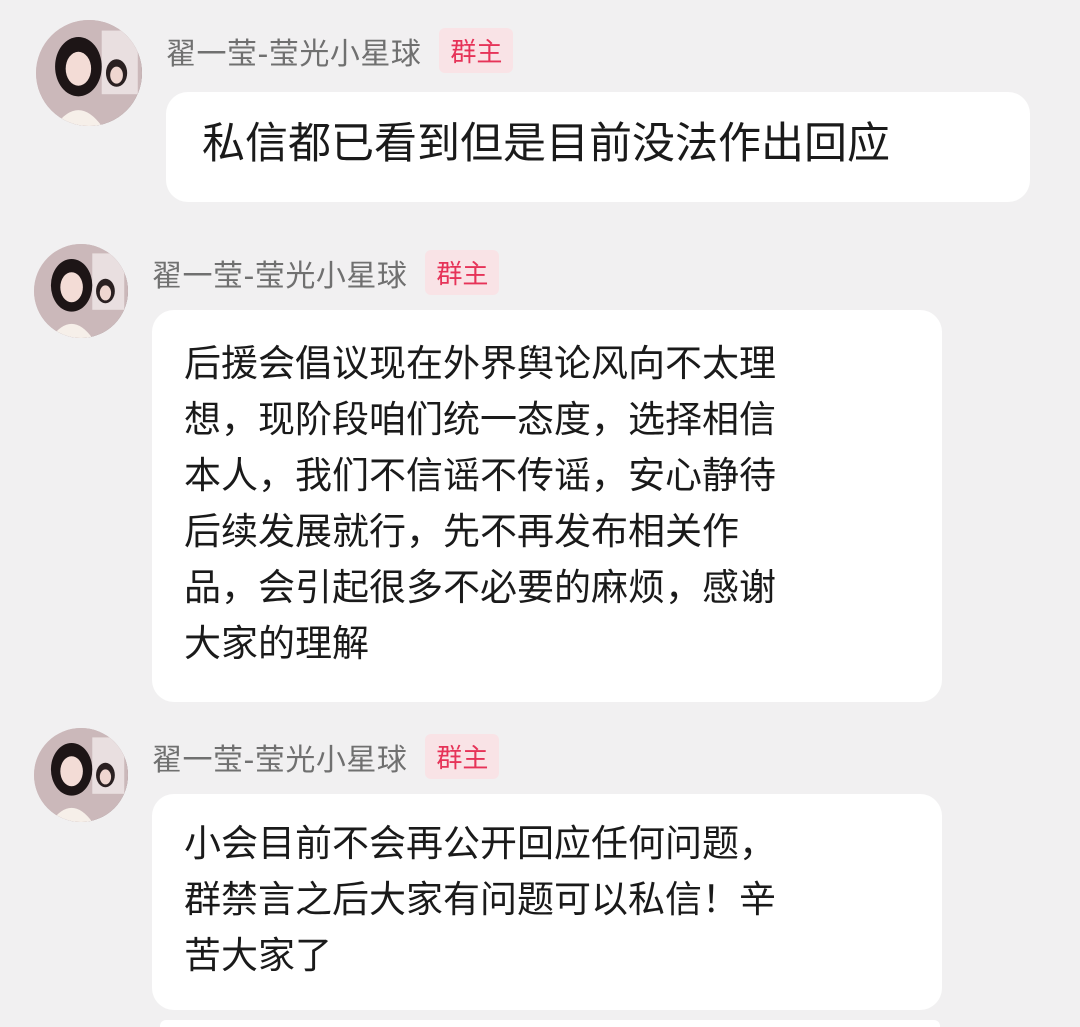  What do you see at coordinates (550, 1023) in the screenshot?
I see `next-message-bubble-edge` at bounding box center [550, 1023].